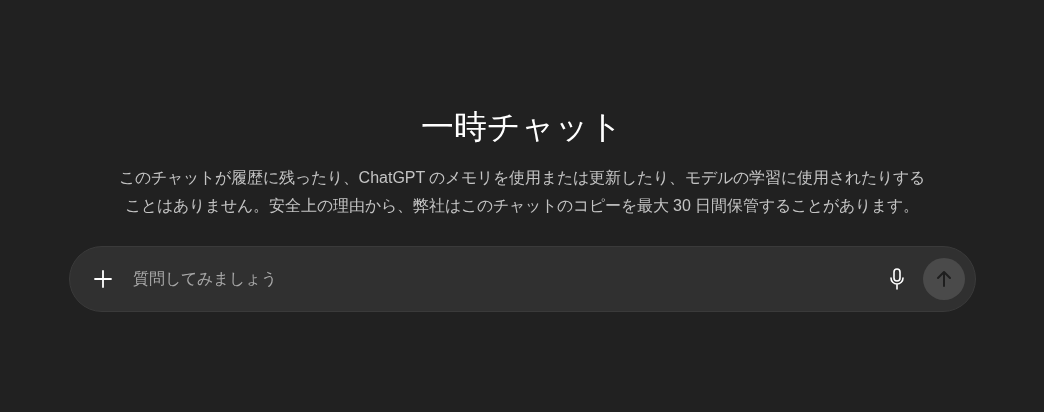  What do you see at coordinates (102, 279) in the screenshot?
I see `plus-icon` at bounding box center [102, 279].